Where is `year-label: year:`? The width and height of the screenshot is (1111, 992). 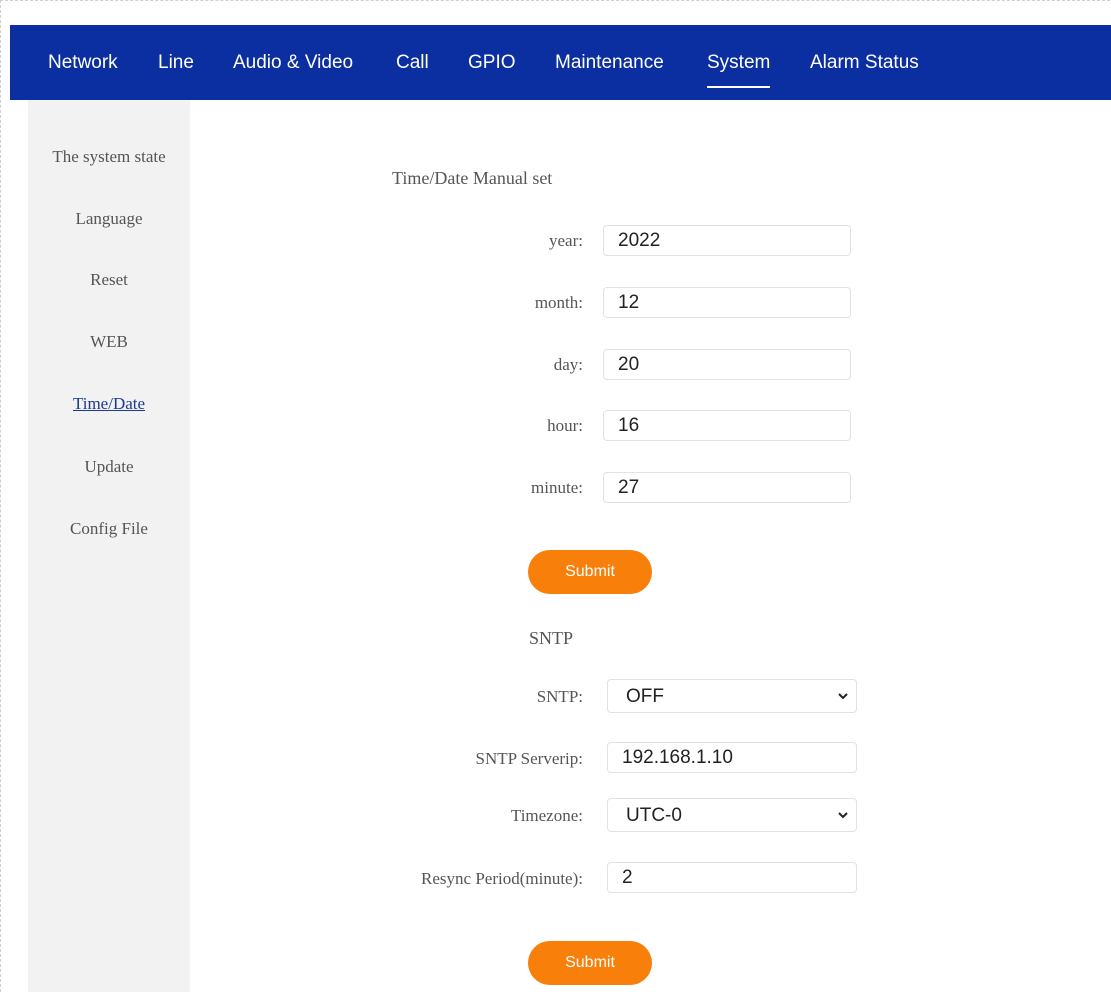
year-label: year: is located at coordinates (566, 240).